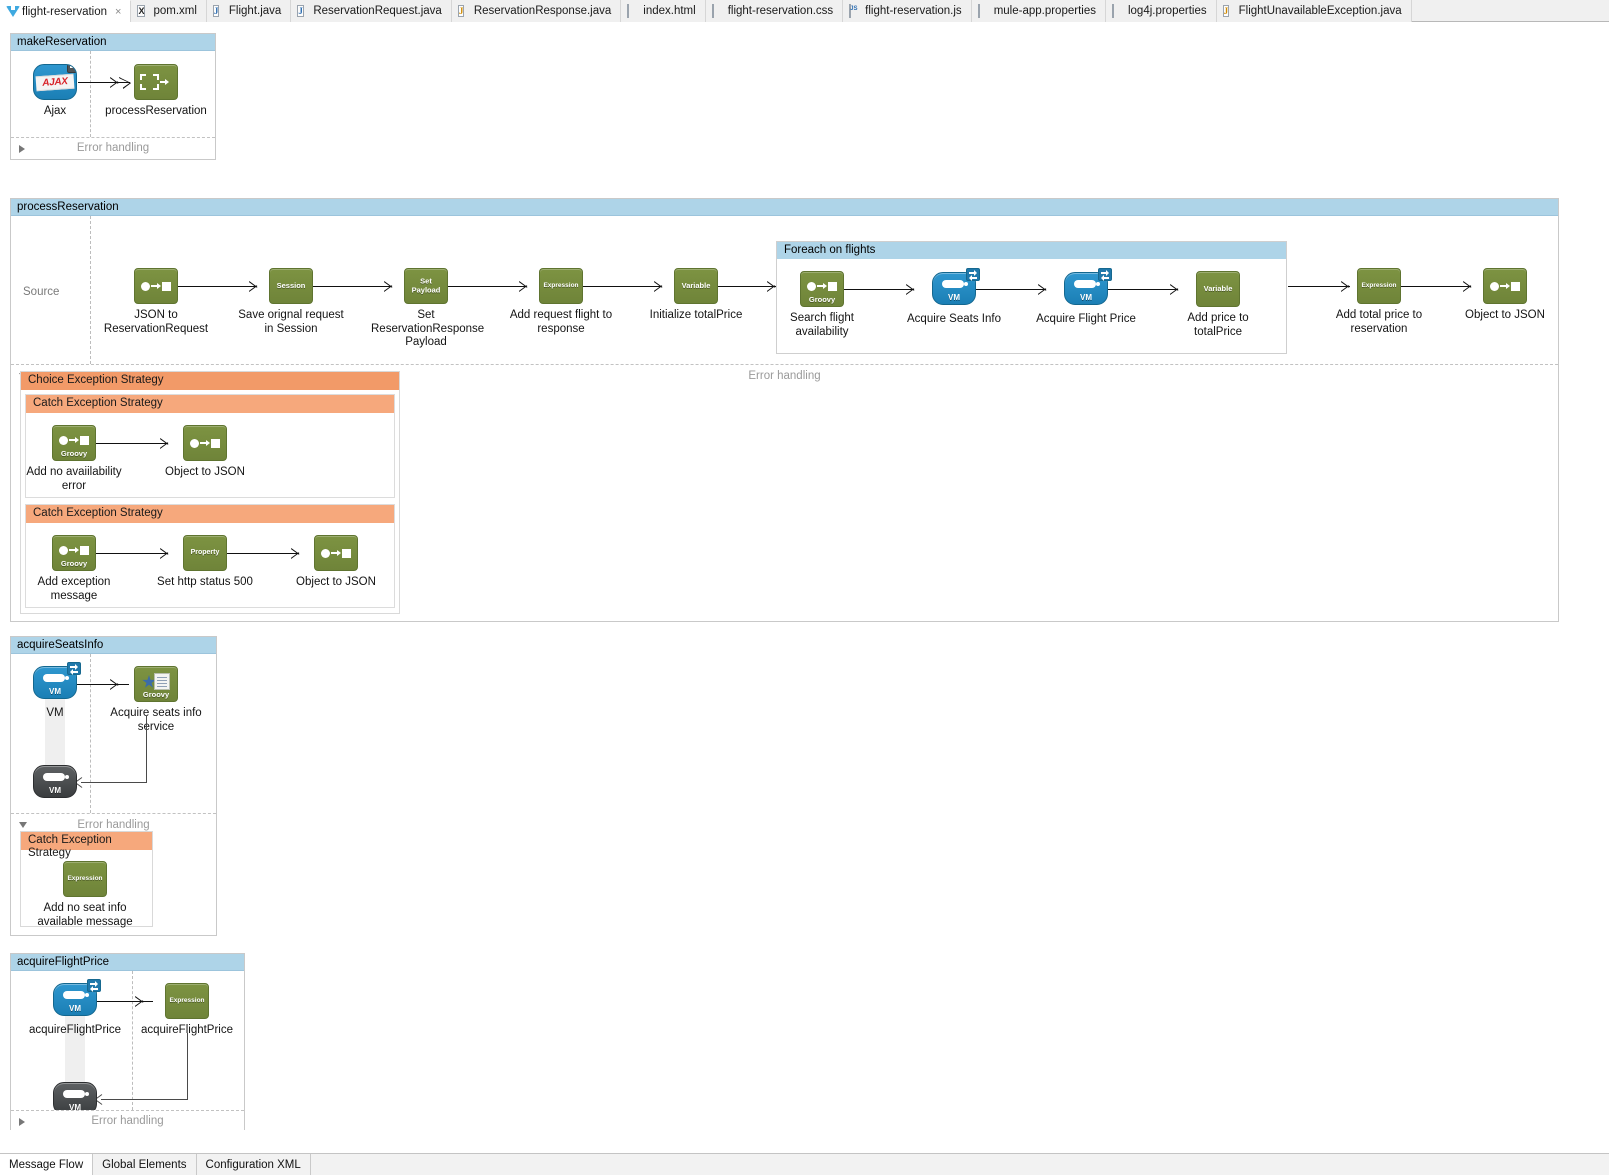 The height and width of the screenshot is (1175, 1609). I want to click on editor-tab-pom-xml: pom.xml, so click(169, 11).